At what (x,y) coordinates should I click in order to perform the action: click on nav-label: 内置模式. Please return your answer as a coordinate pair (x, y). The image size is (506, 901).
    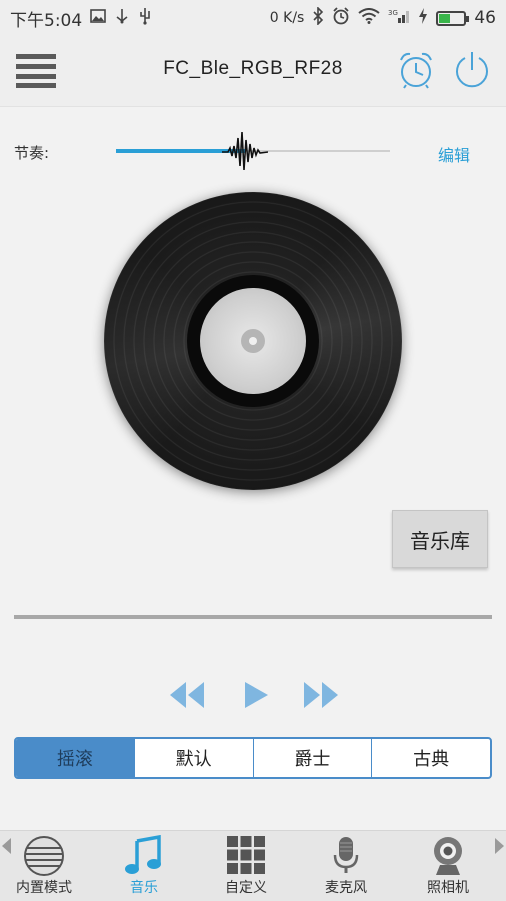
    Looking at the image, I should click on (44, 888).